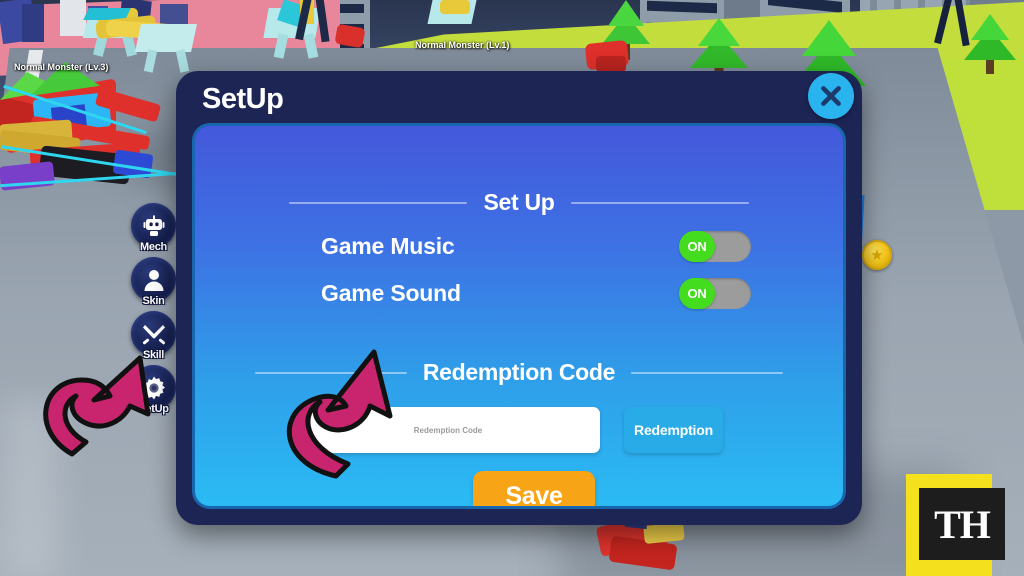 The image size is (1024, 576). Describe the element at coordinates (388, 246) in the screenshot. I see `game-music-label: Game Music` at that location.